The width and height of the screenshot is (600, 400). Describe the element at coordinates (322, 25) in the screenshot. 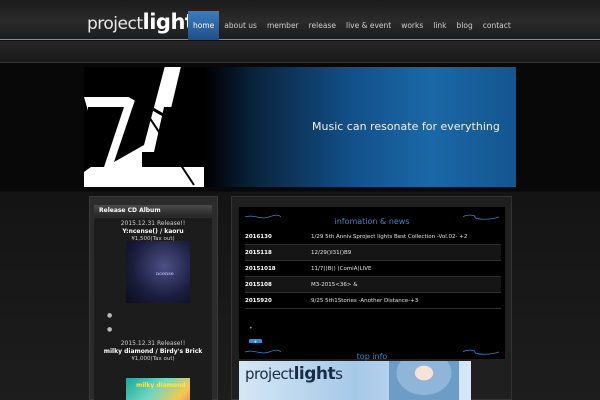

I see `nav-release: release` at that location.